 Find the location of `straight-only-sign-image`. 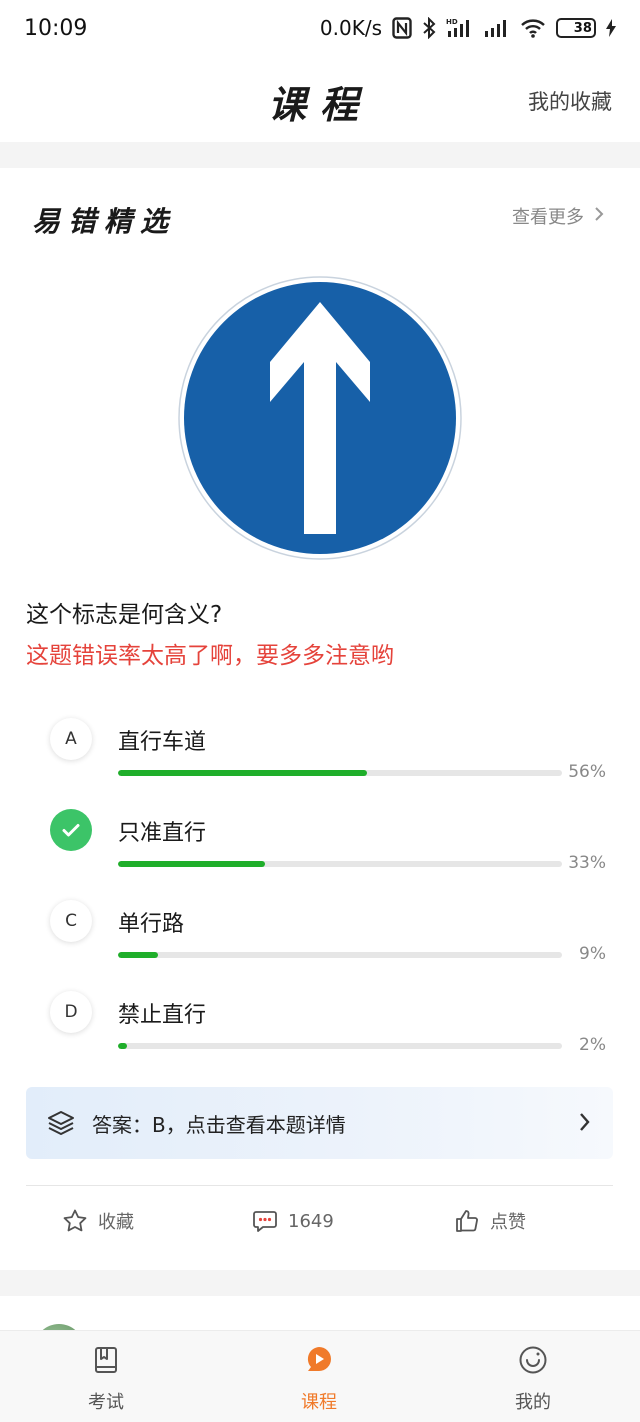

straight-only-sign-image is located at coordinates (320, 418).